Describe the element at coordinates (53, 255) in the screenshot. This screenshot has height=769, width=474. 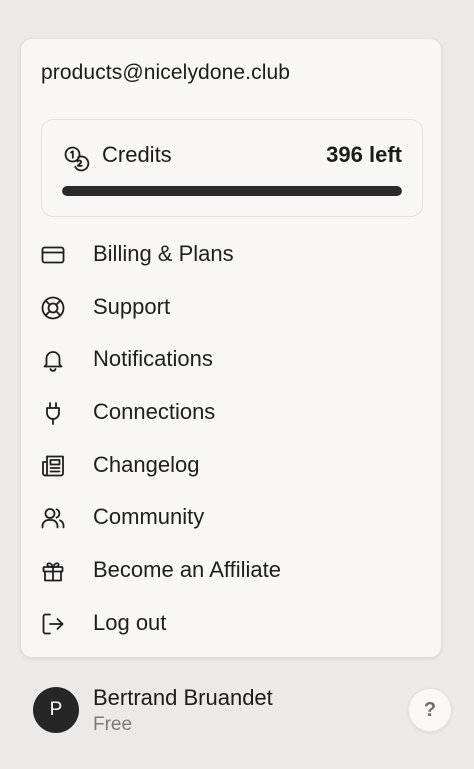
I see `credit-card-icon` at that location.